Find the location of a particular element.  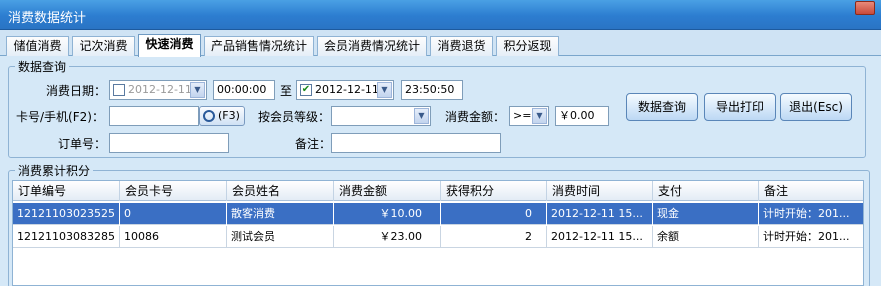

col-order-no: 订单编号 is located at coordinates (66, 191).